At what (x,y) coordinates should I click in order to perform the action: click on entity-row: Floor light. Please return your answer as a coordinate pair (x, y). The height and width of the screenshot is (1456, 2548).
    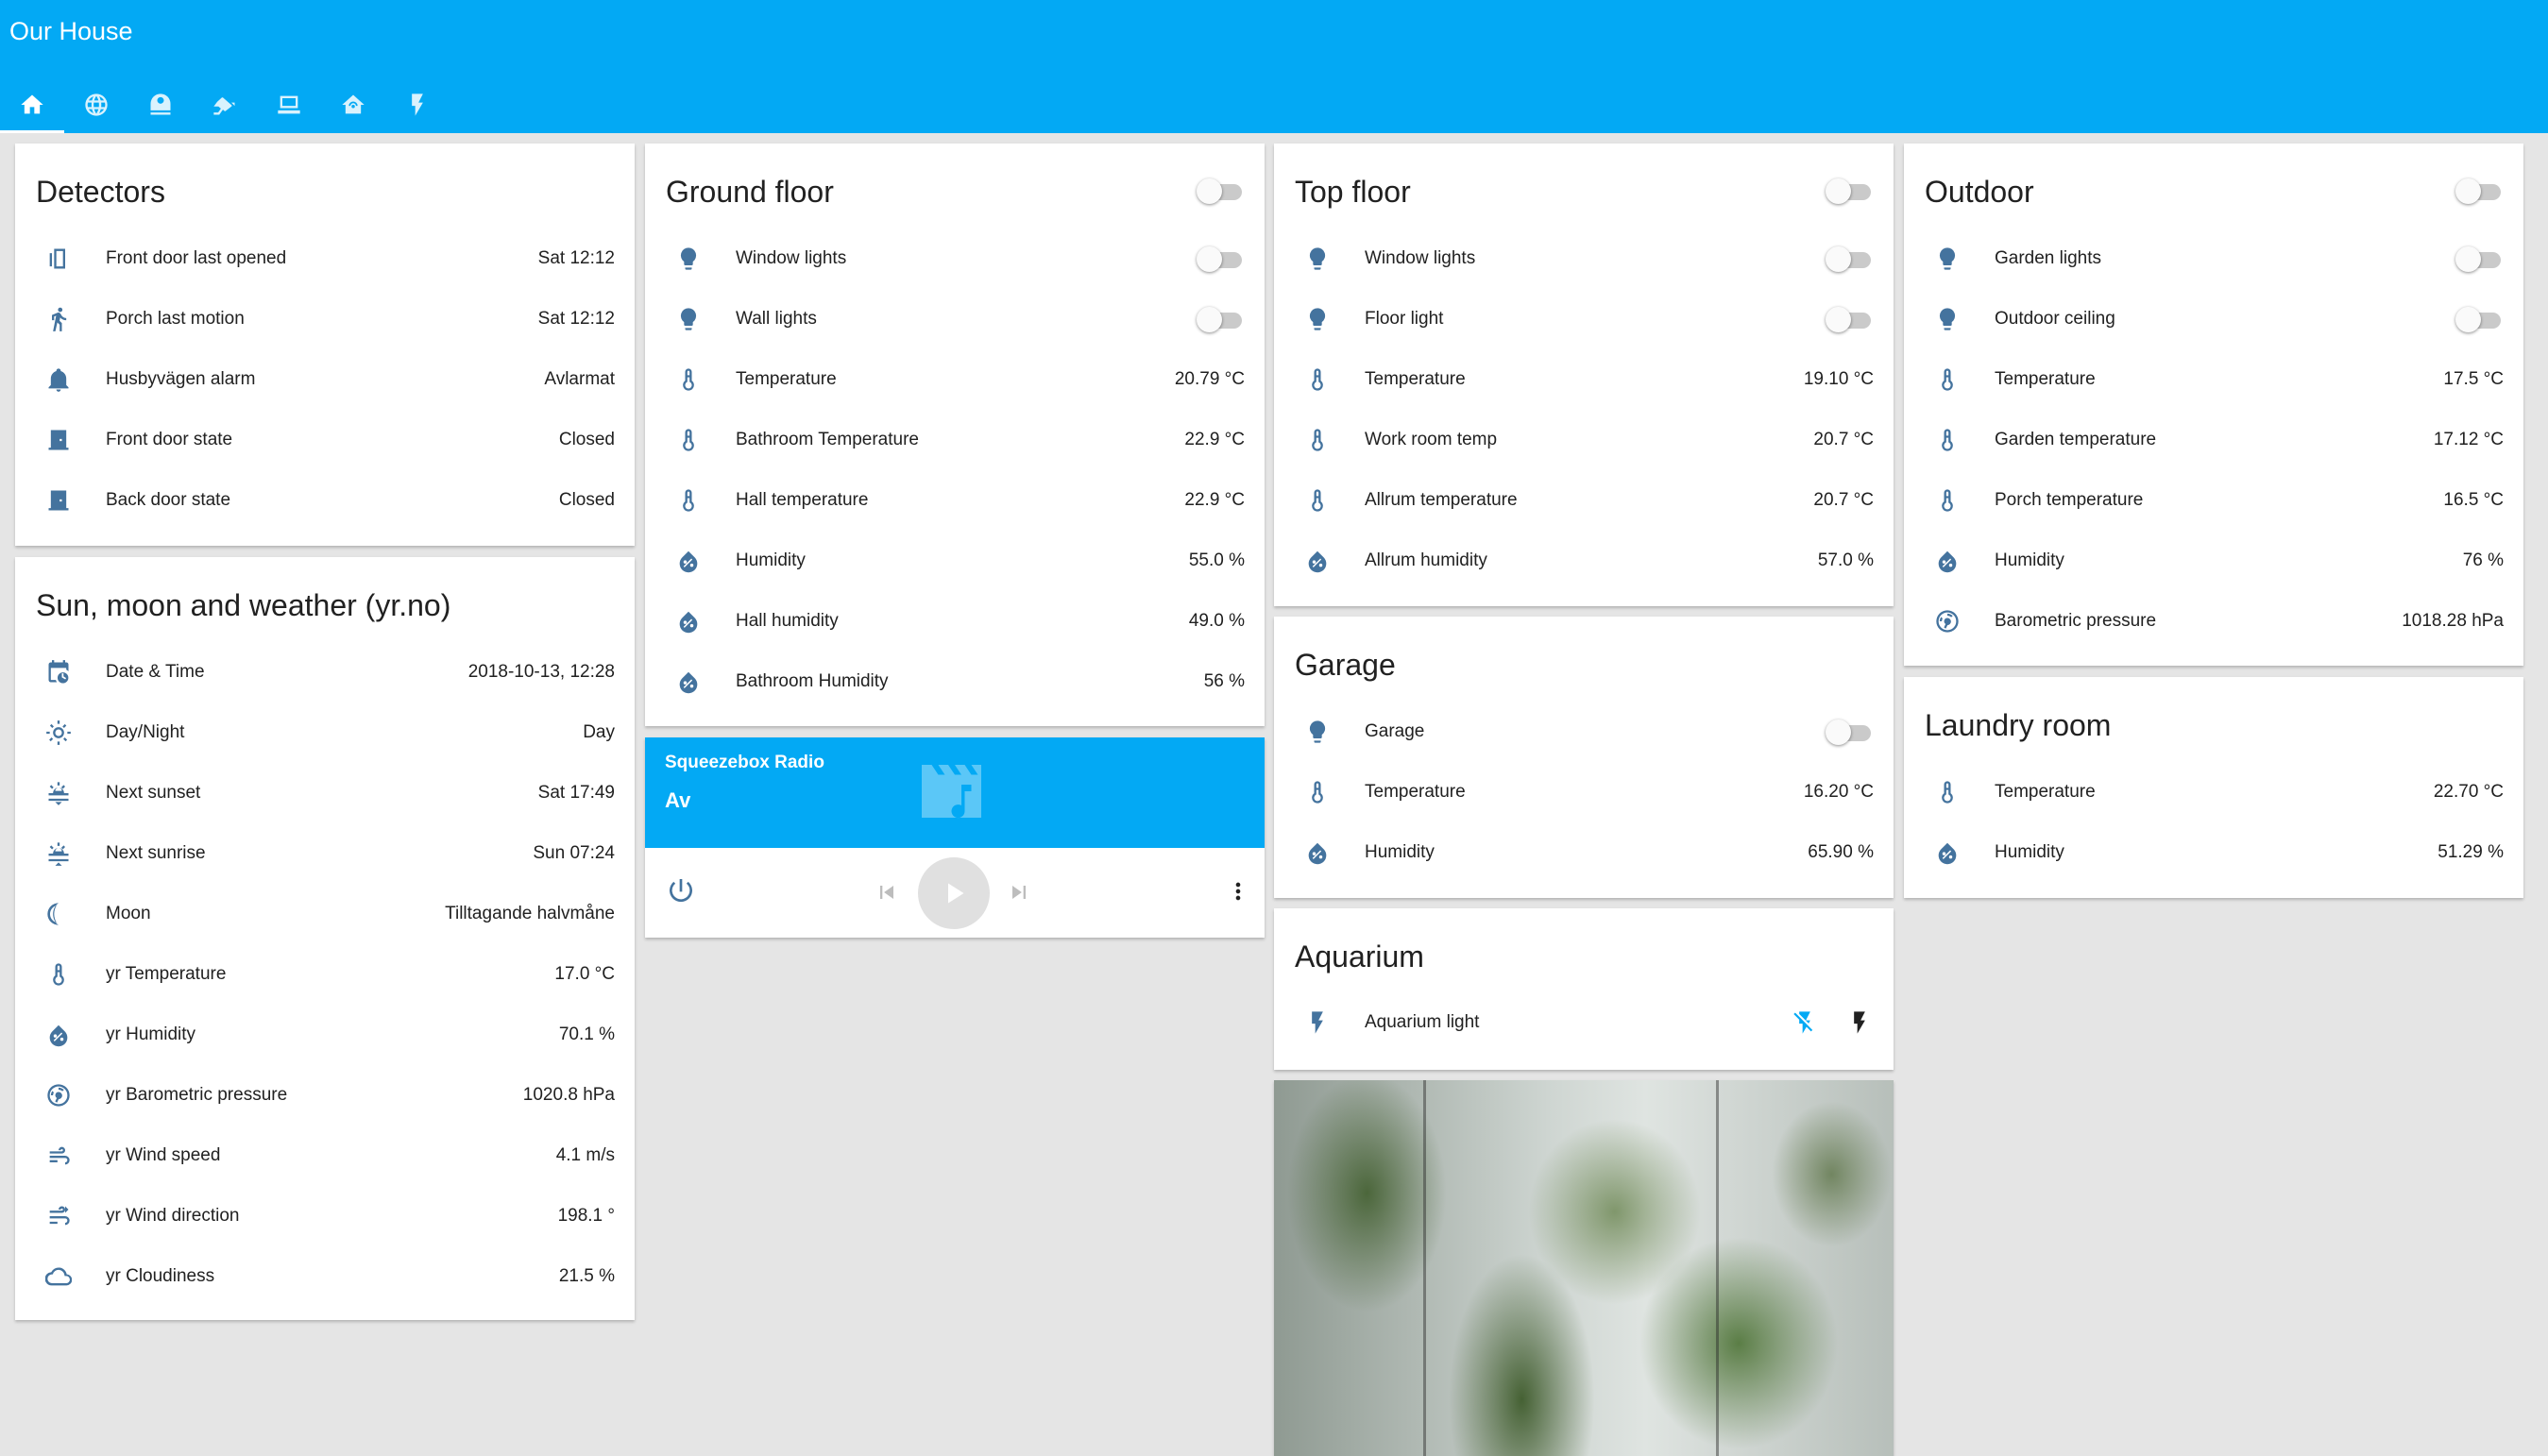
    Looking at the image, I should click on (1584, 319).